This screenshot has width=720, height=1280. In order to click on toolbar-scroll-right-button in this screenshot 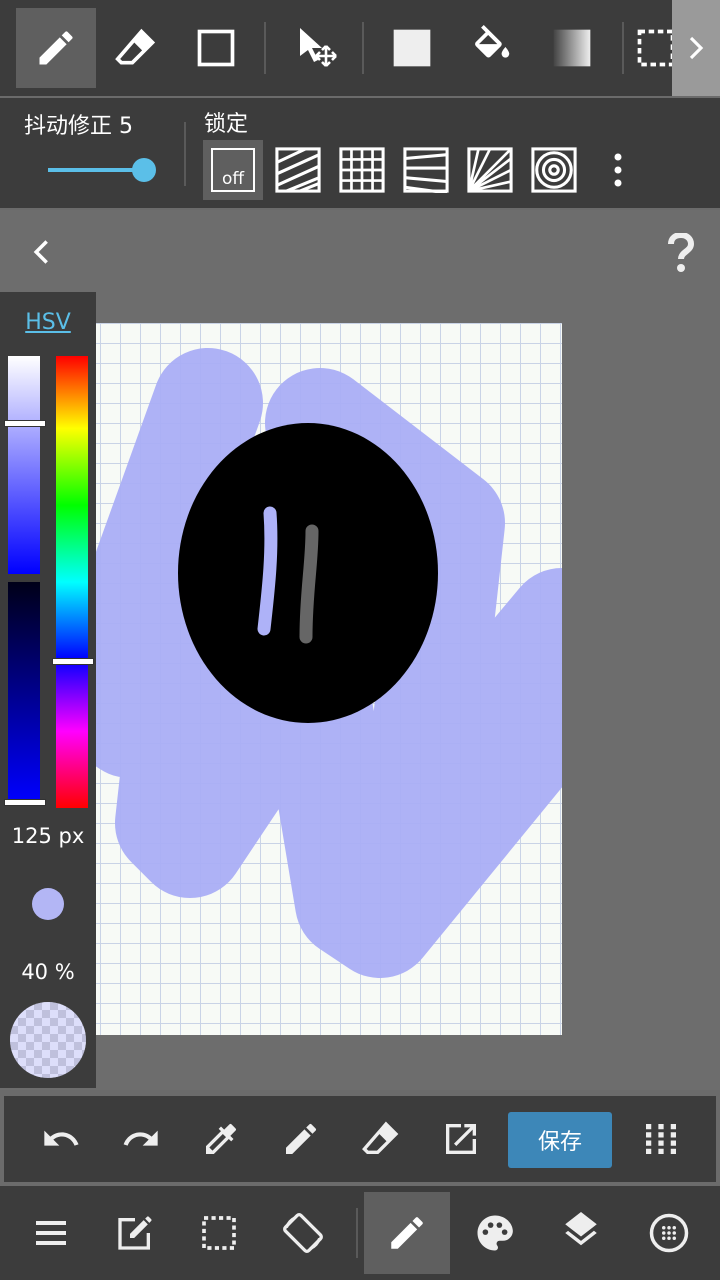, I will do `click(696, 48)`.